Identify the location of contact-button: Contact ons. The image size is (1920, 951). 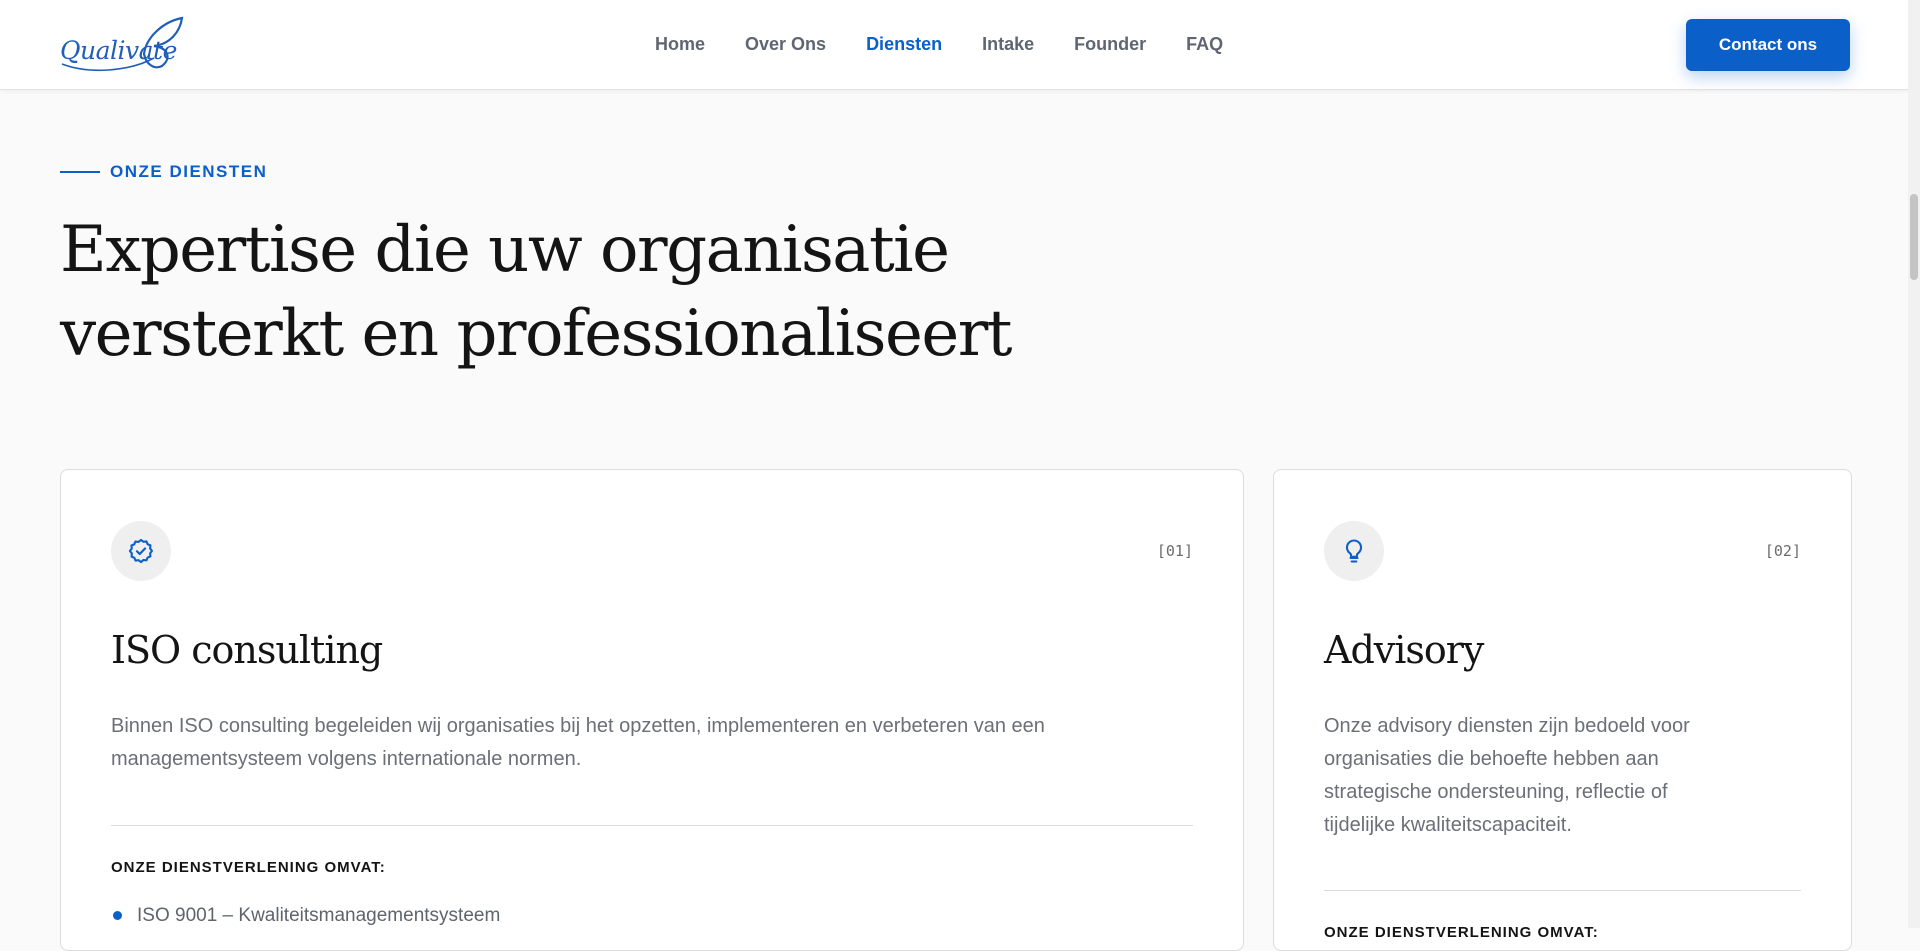
(1768, 45).